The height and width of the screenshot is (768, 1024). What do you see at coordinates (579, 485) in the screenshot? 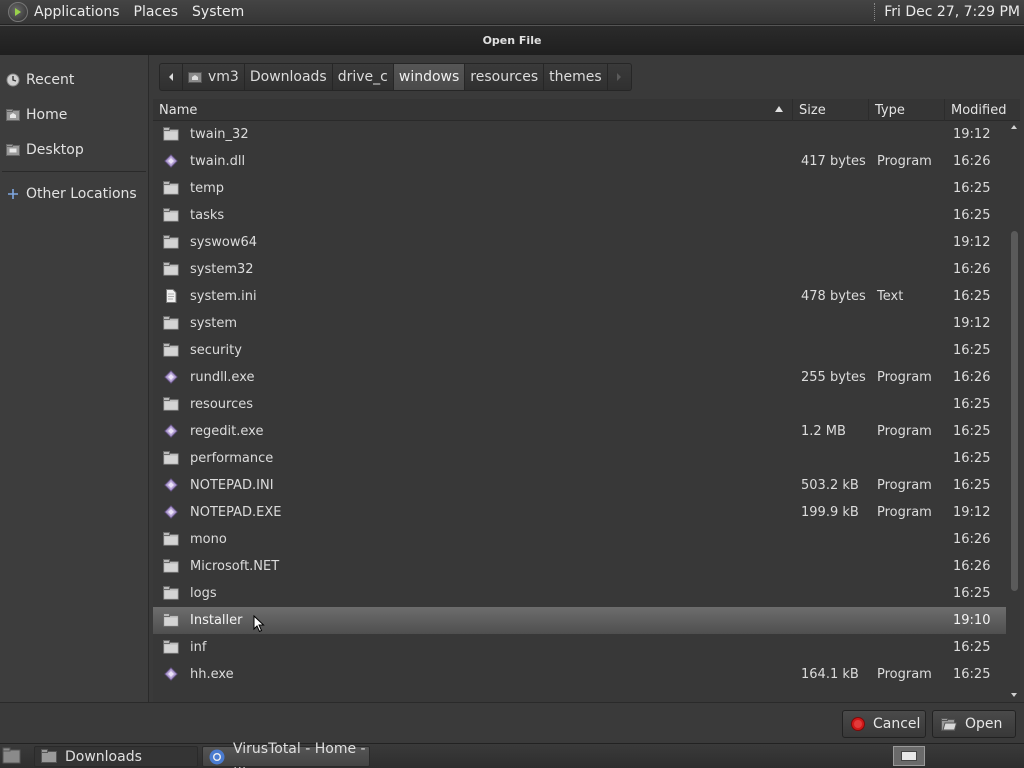
I see `file-row: NOTEPAD.INI 503.2 kB Program 16:25` at bounding box center [579, 485].